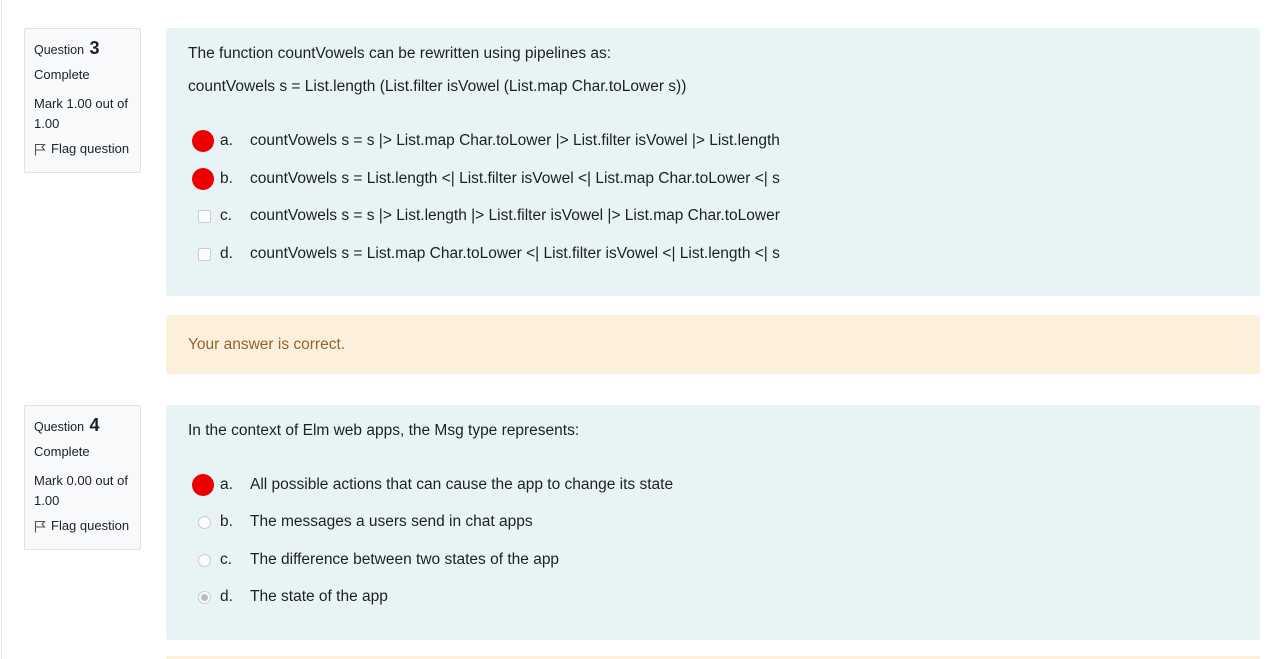 Image resolution: width=1280 pixels, height=659 pixels. I want to click on answer-option-d: d. The state of the app, so click(288, 597).